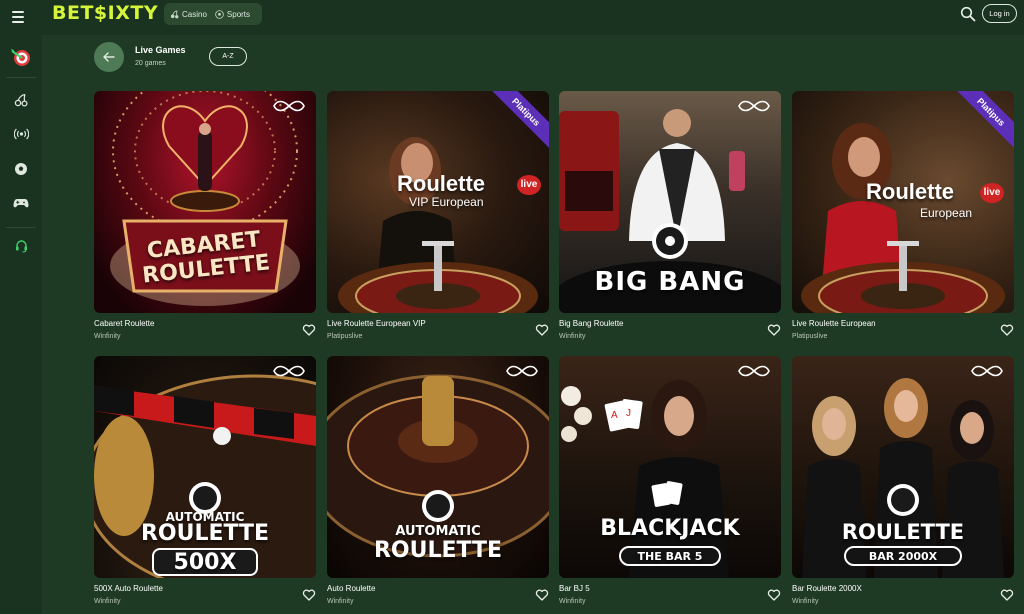 Image resolution: width=1024 pixels, height=614 pixels. I want to click on game-thumbnail: ROULETTE BAR 2000X, so click(903, 467).